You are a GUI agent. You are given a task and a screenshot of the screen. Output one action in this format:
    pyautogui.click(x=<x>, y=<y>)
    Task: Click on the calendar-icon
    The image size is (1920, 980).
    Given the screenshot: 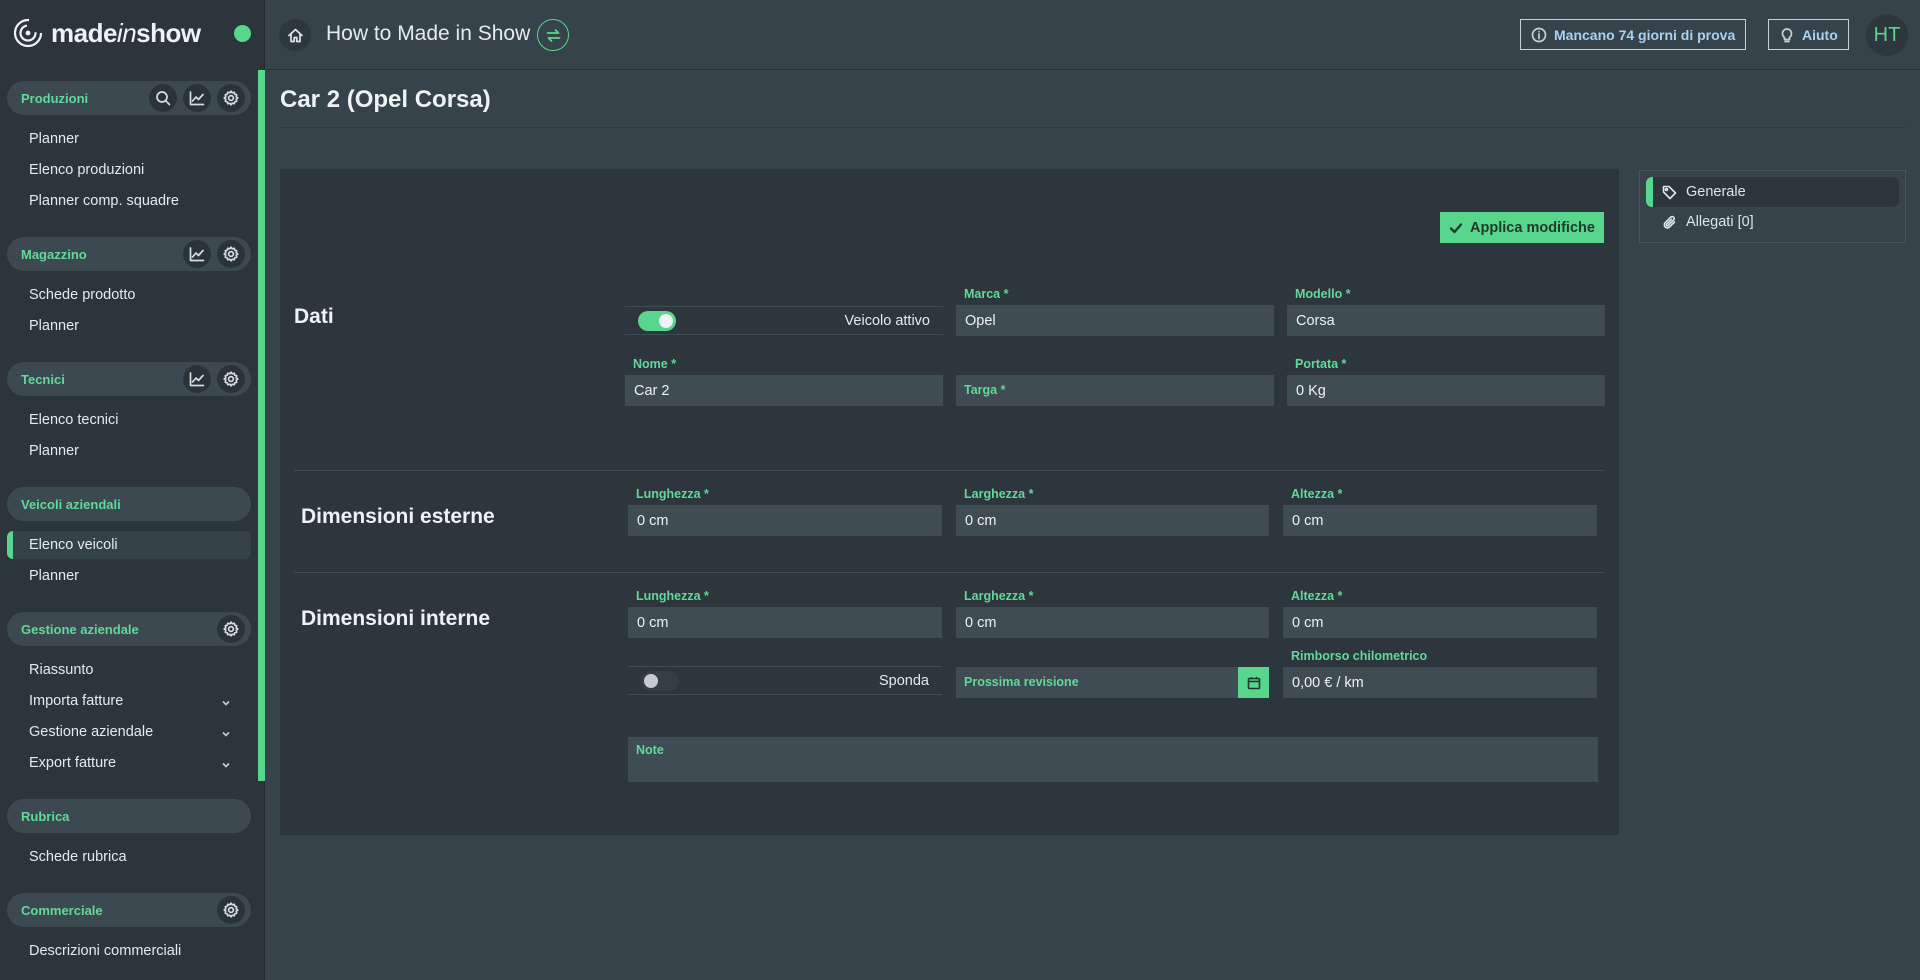 What is the action you would take?
    pyautogui.click(x=1253, y=682)
    